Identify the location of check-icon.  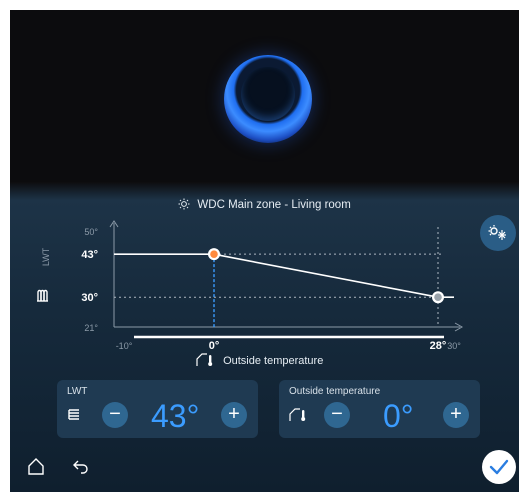
(499, 467).